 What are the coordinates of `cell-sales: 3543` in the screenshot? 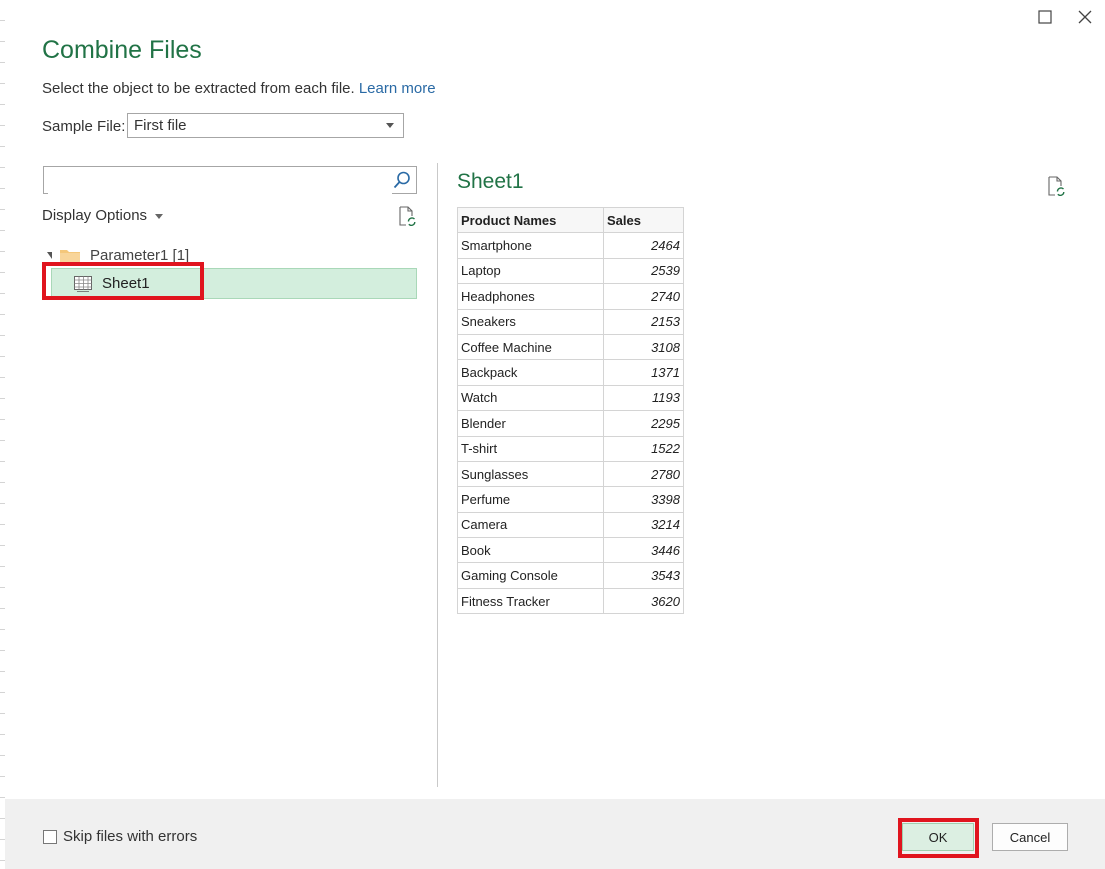 It's located at (643, 575).